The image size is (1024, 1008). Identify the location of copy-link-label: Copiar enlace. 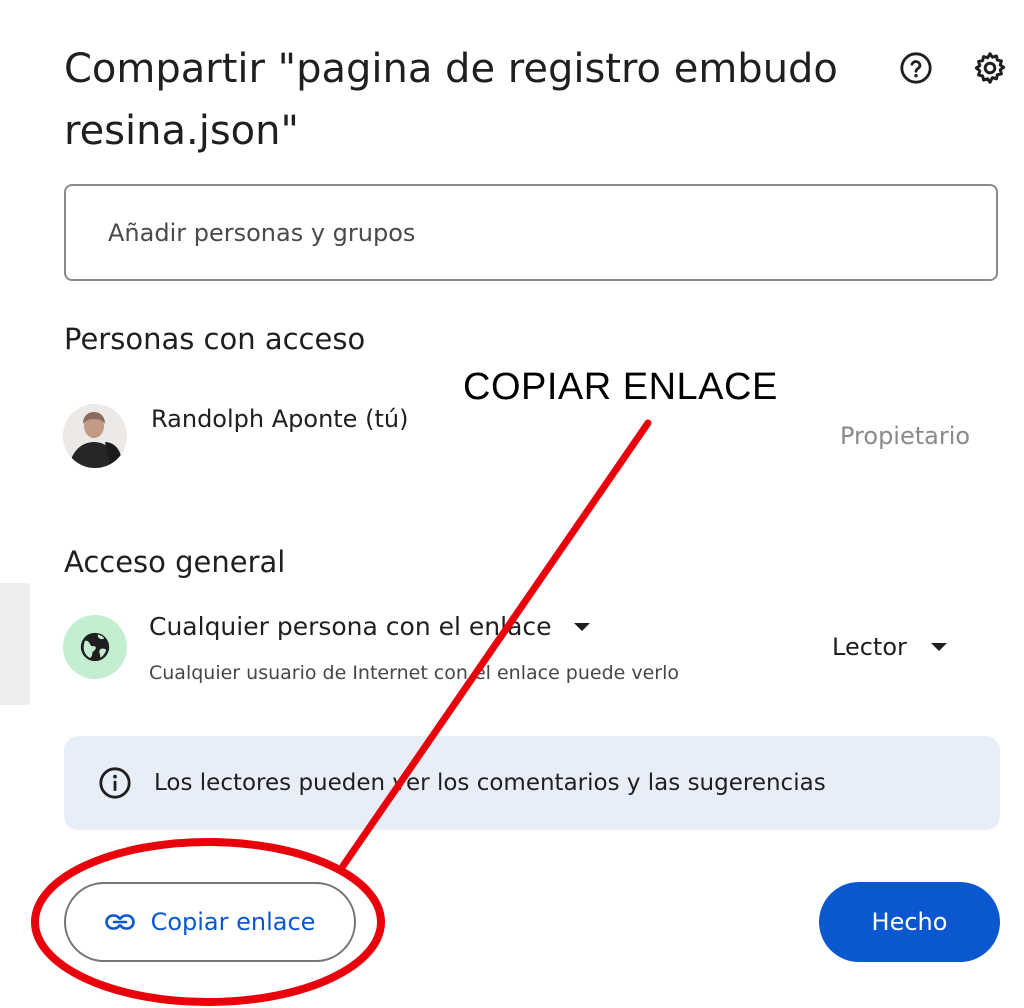
(233, 922).